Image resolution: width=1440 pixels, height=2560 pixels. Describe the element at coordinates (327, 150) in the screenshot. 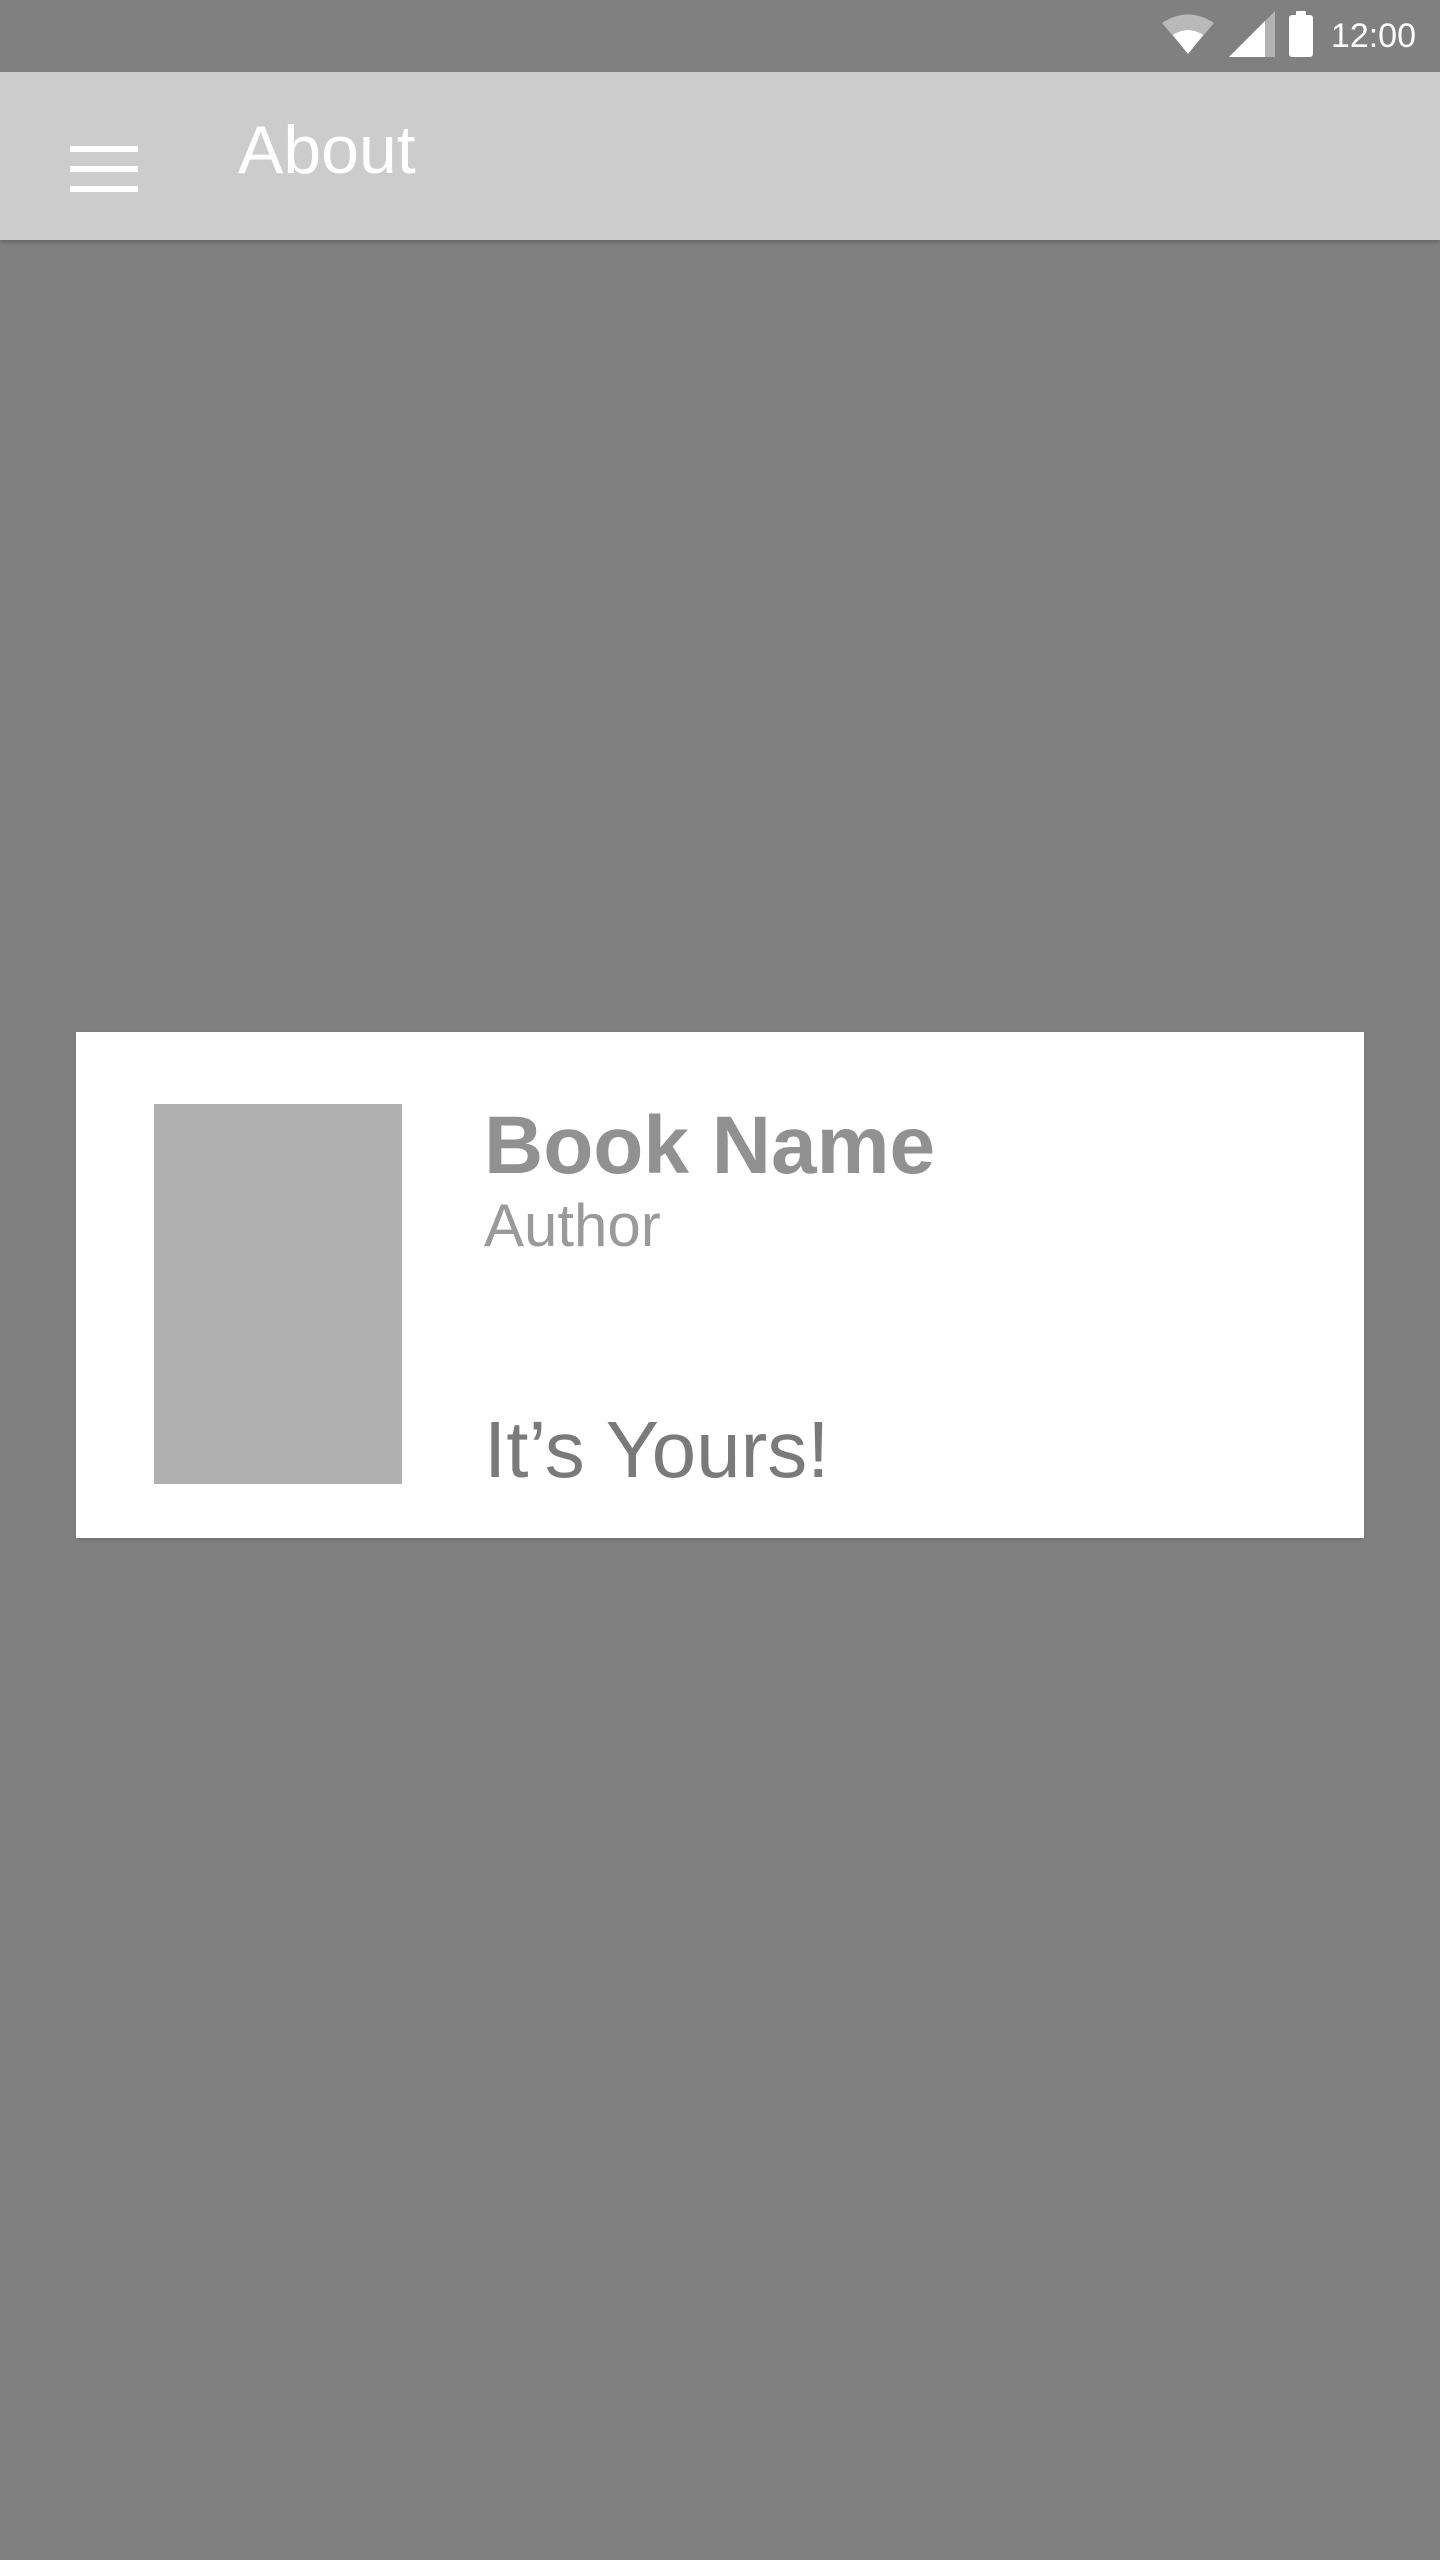

I see `page-title: About` at that location.